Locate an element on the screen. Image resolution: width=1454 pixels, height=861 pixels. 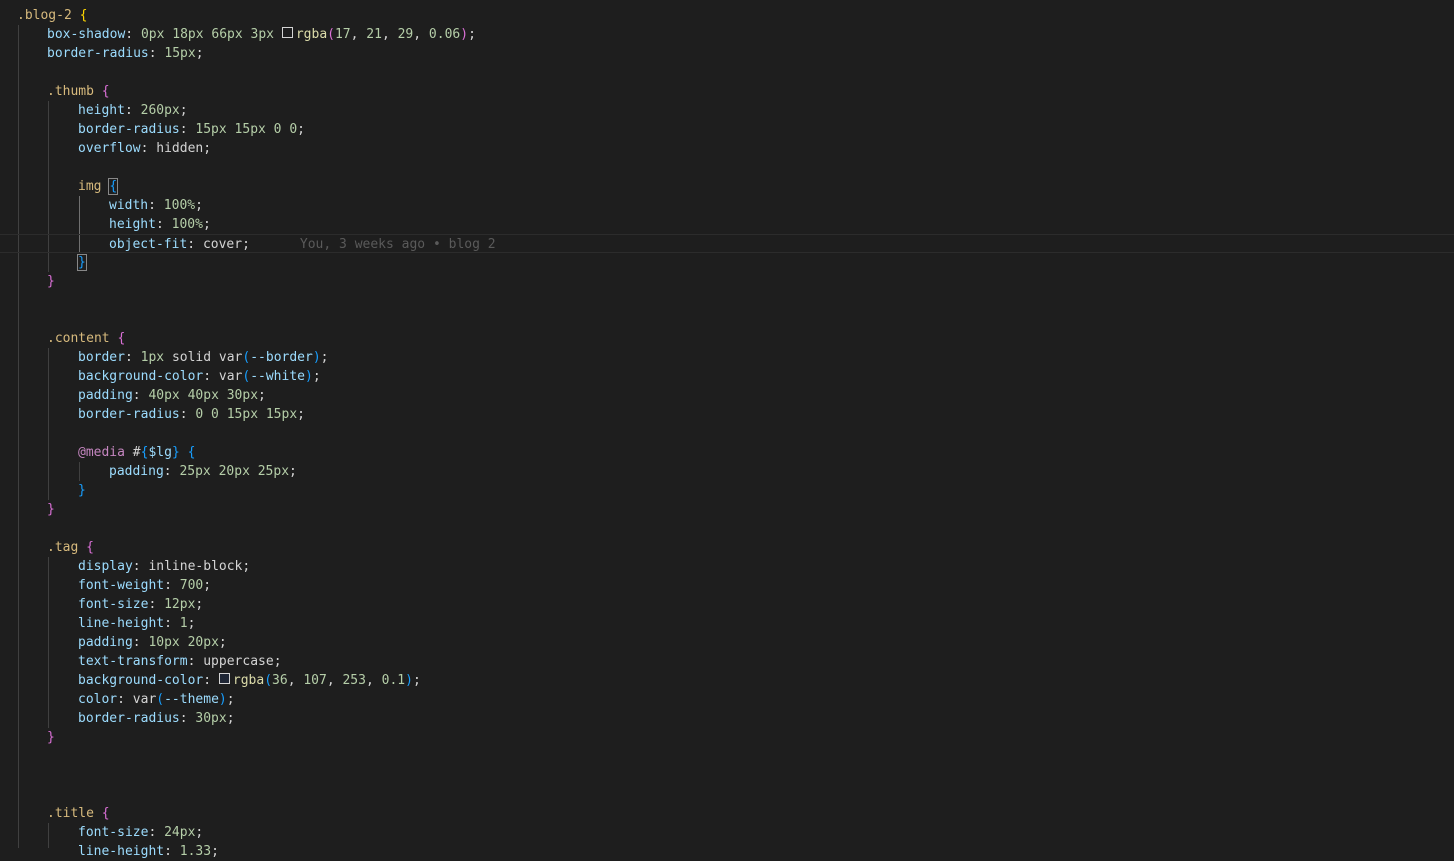
code-line: border-radius: 30px; is located at coordinates (727, 718).